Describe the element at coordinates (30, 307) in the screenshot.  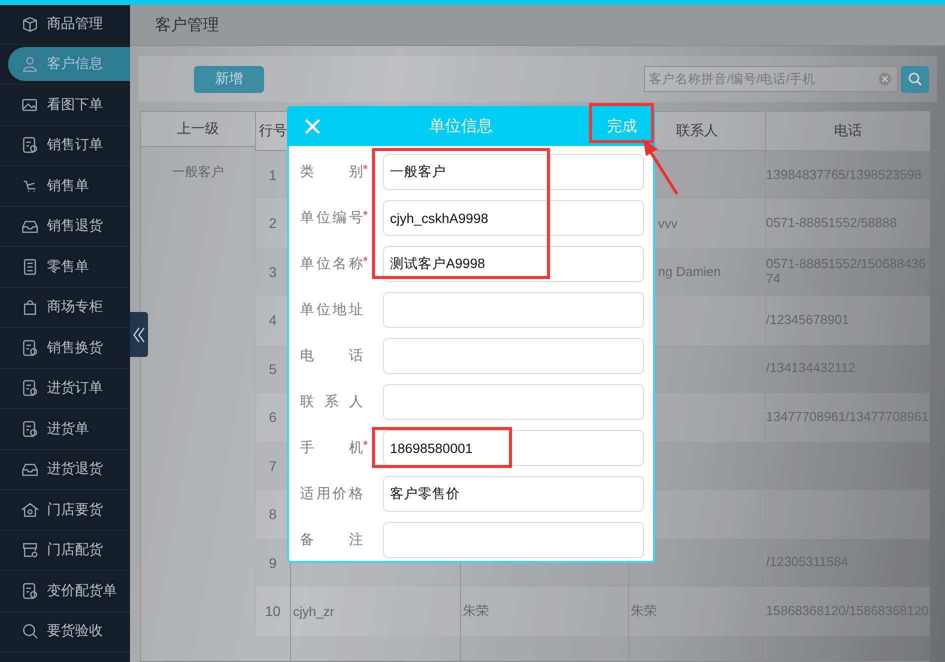
I see `bag-icon` at that location.